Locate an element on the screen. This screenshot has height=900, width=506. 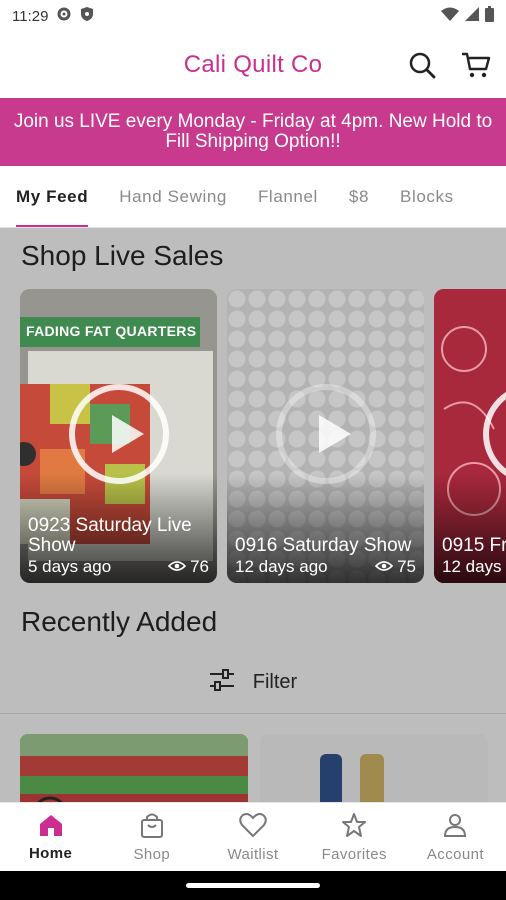
status-time: 11:29 is located at coordinates (30, 16).